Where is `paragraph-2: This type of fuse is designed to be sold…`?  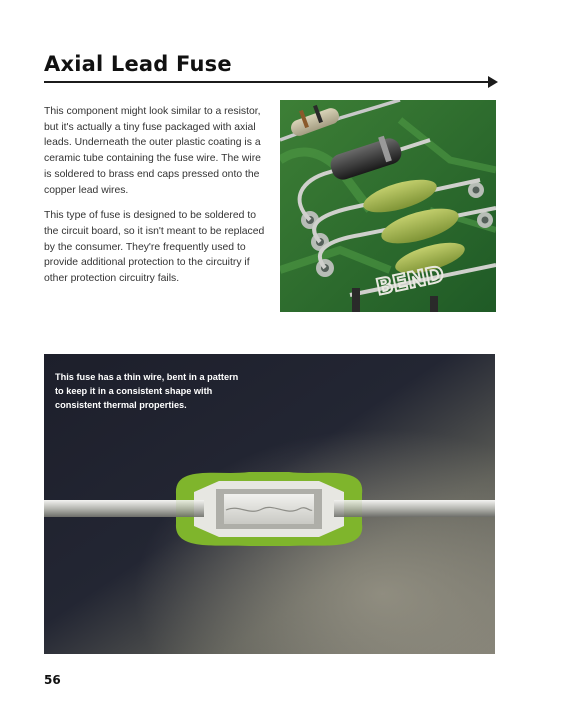
paragraph-2: This type of fuse is designed to be sold… is located at coordinates (154, 247).